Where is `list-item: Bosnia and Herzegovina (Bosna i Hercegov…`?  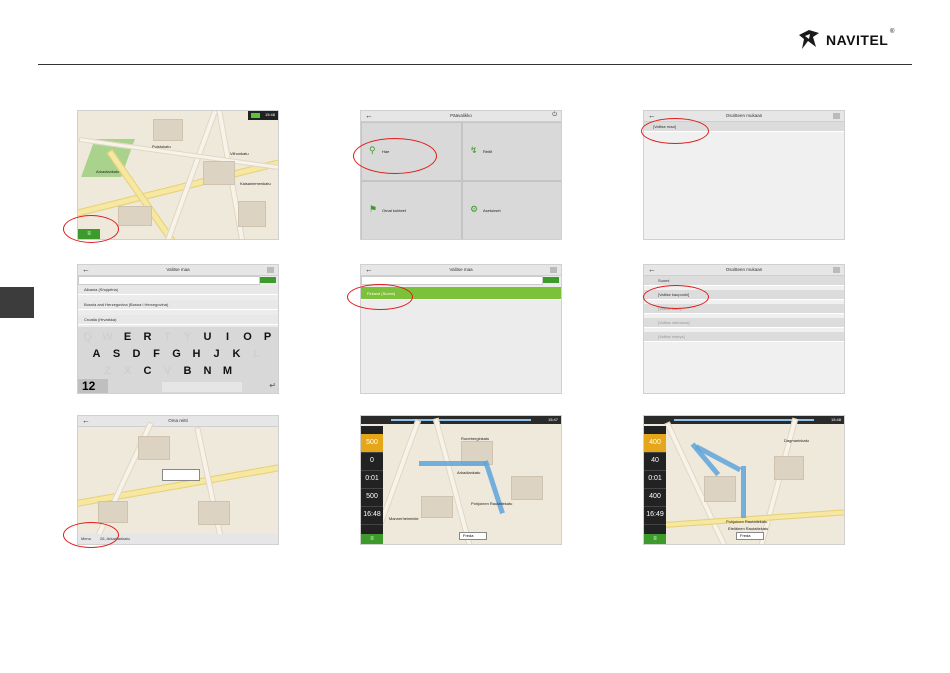
list-item: Bosnia and Herzegovina (Bosna i Hercegov… is located at coordinates (178, 305).